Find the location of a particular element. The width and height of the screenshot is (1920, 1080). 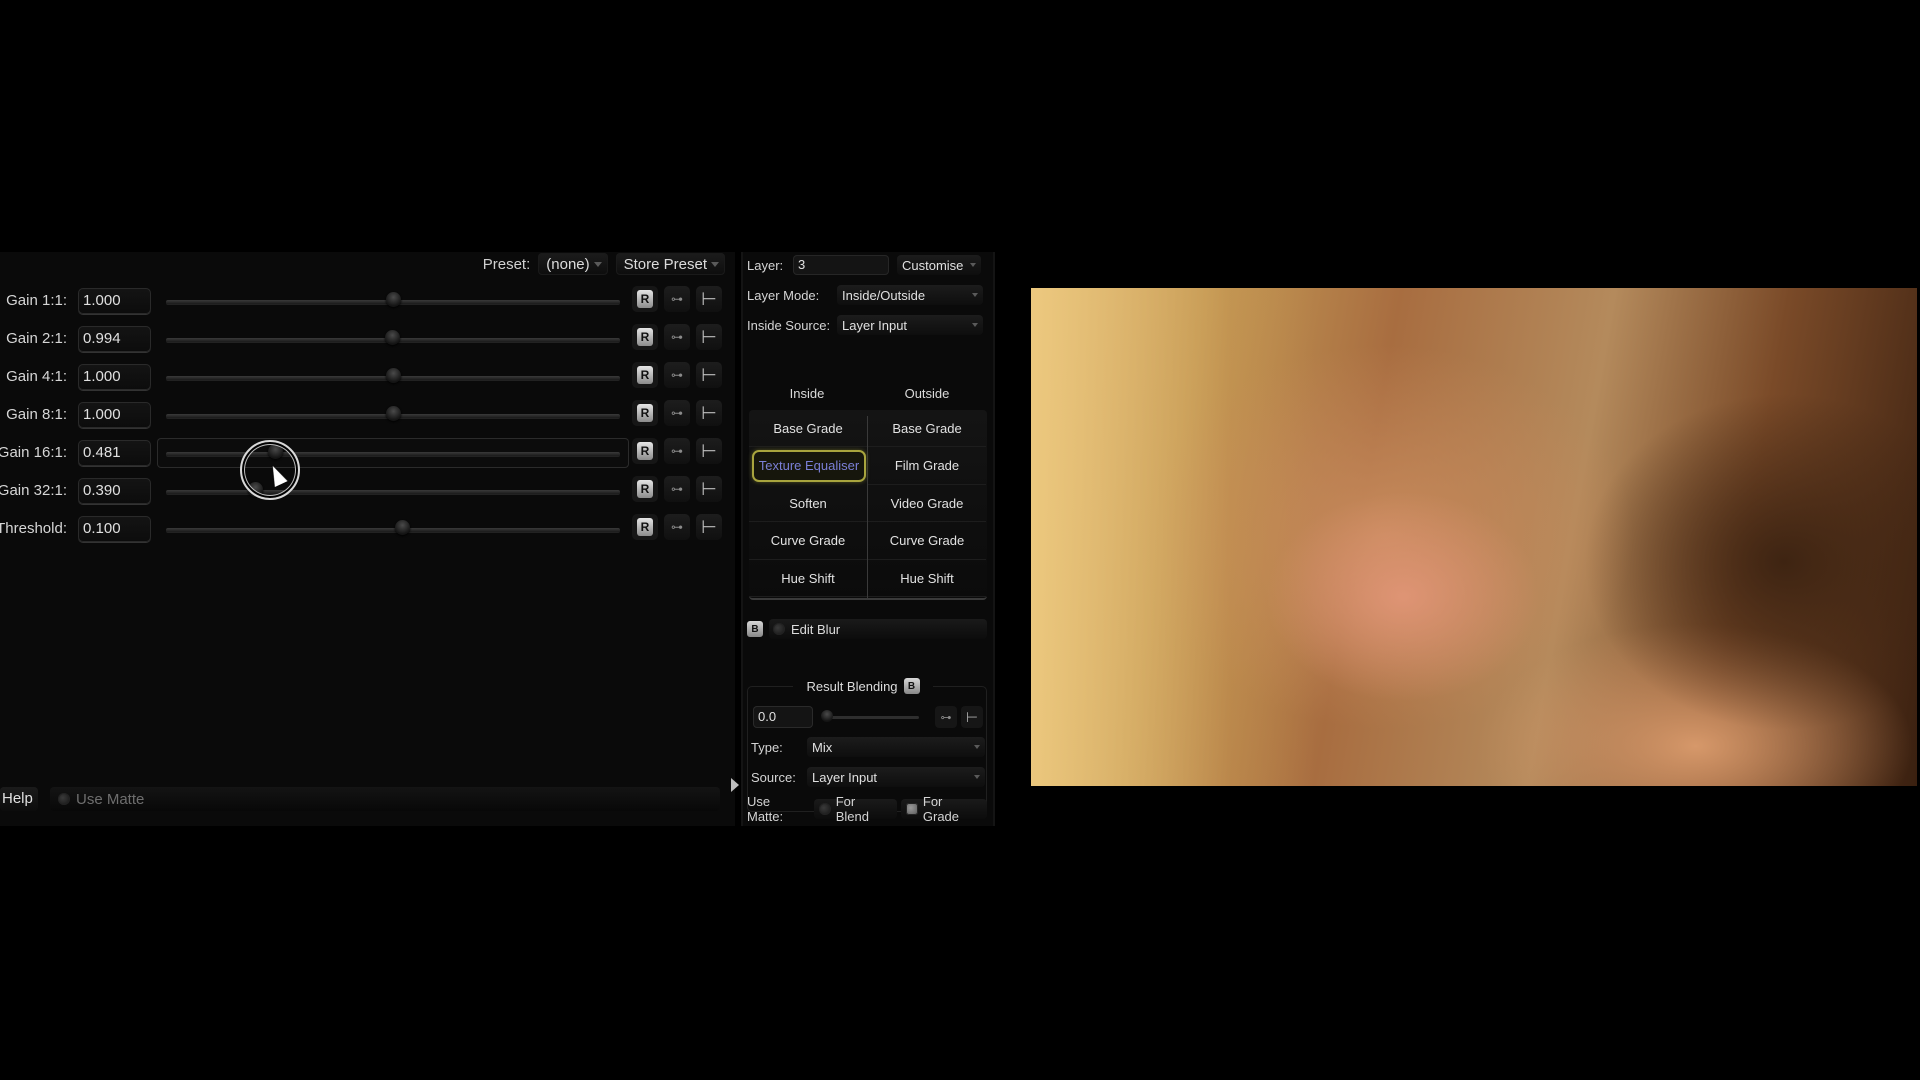

blend-bypass-badge: B is located at coordinates (911, 686).